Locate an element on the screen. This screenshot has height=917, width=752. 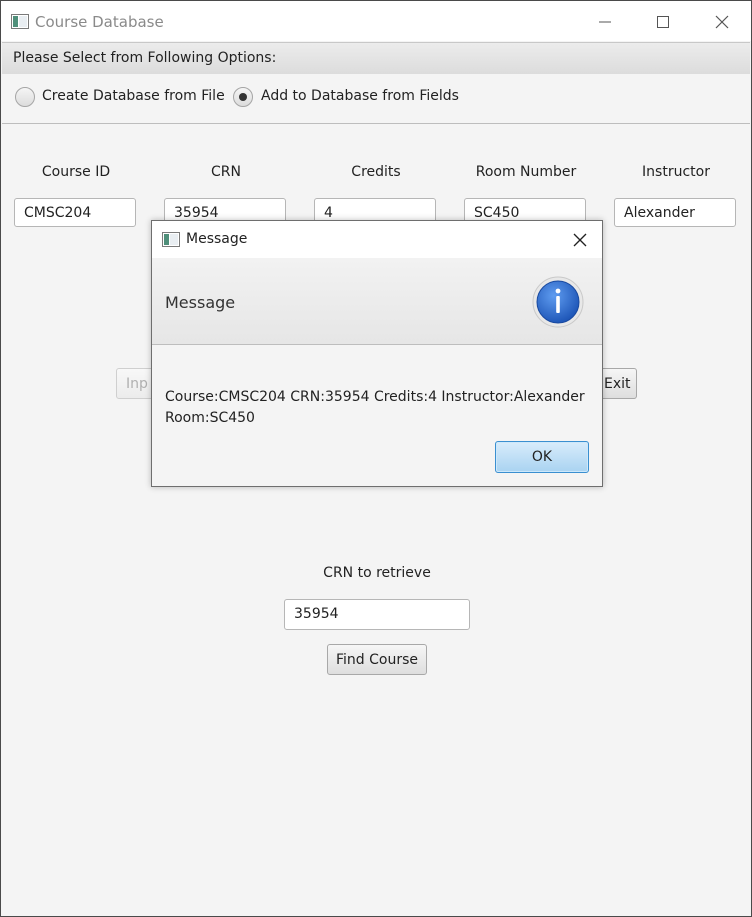
radio-create-from-file-label: Create Database from File is located at coordinates (133, 96).